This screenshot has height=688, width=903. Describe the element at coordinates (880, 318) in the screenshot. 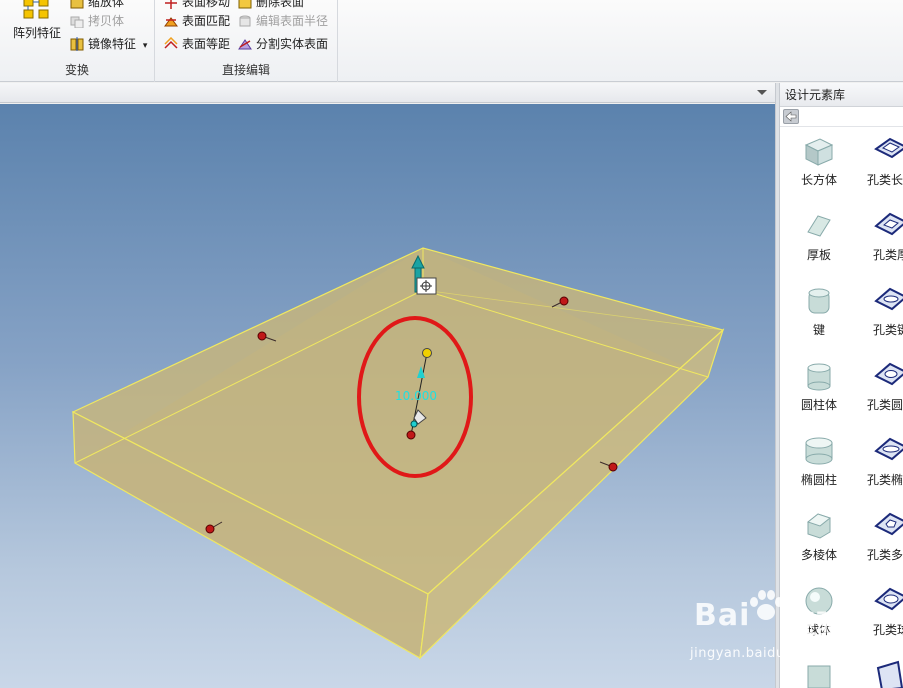

I see `library-item-hole-key: 孔类键` at that location.